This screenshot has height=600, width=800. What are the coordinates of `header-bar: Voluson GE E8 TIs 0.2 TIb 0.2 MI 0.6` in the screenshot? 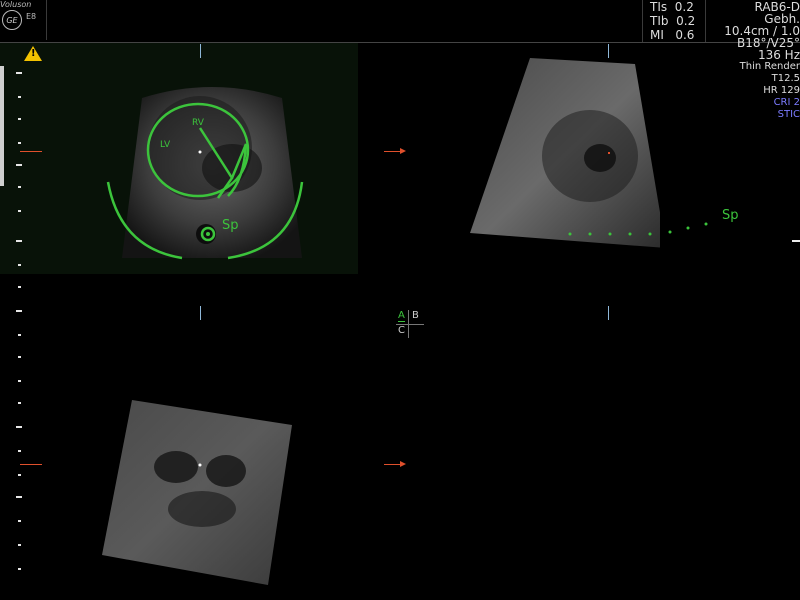 It's located at (400, 21).